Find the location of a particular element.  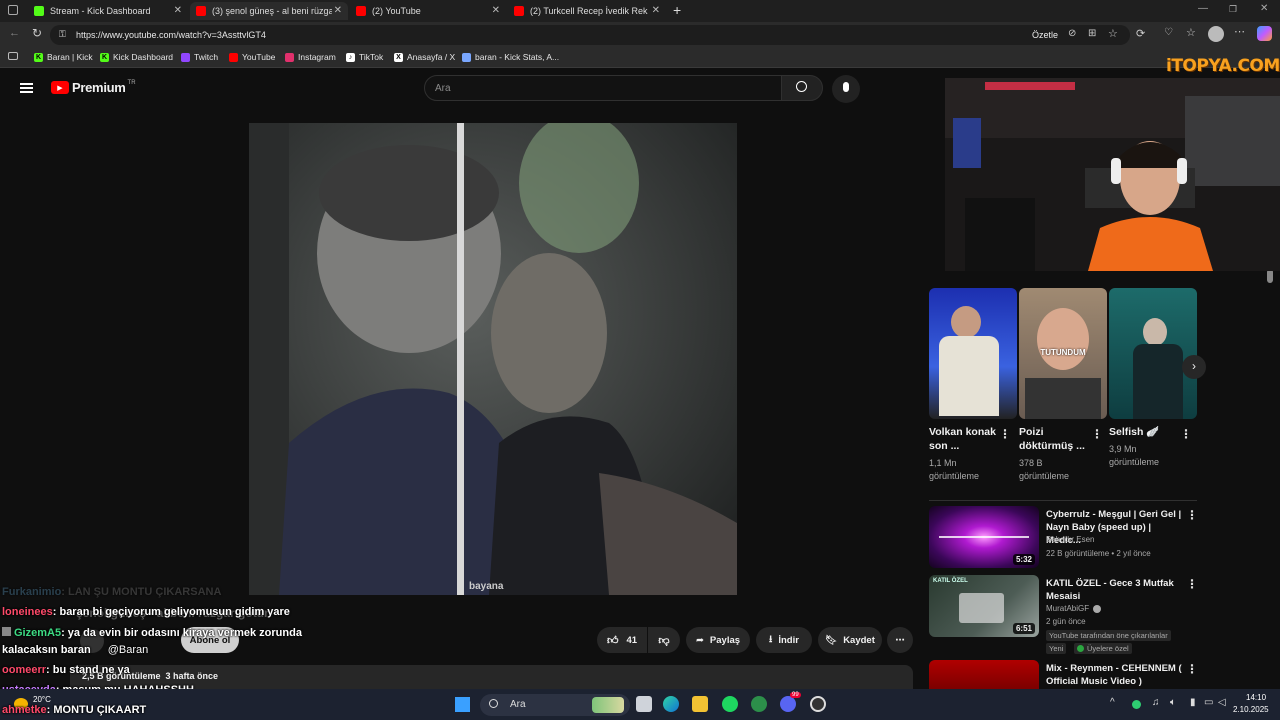

short-card: Volkan konak son ... 1,1 Mn görüntüleme is located at coordinates (973, 385).